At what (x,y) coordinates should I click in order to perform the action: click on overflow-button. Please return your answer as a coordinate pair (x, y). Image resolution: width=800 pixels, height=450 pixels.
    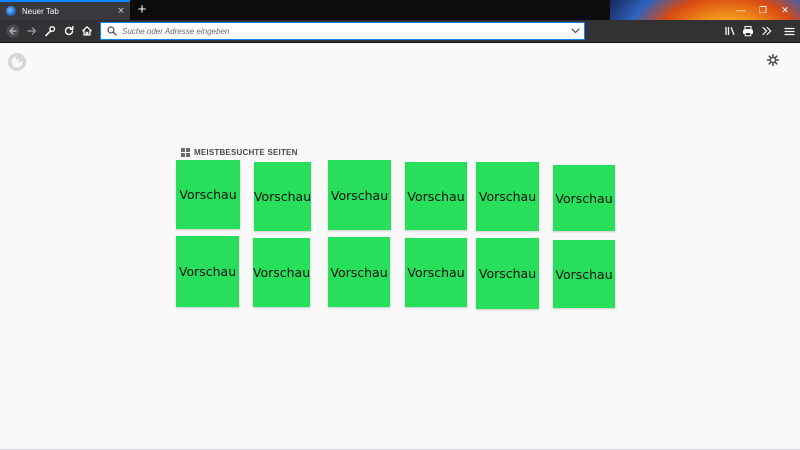
    Looking at the image, I should click on (767, 31).